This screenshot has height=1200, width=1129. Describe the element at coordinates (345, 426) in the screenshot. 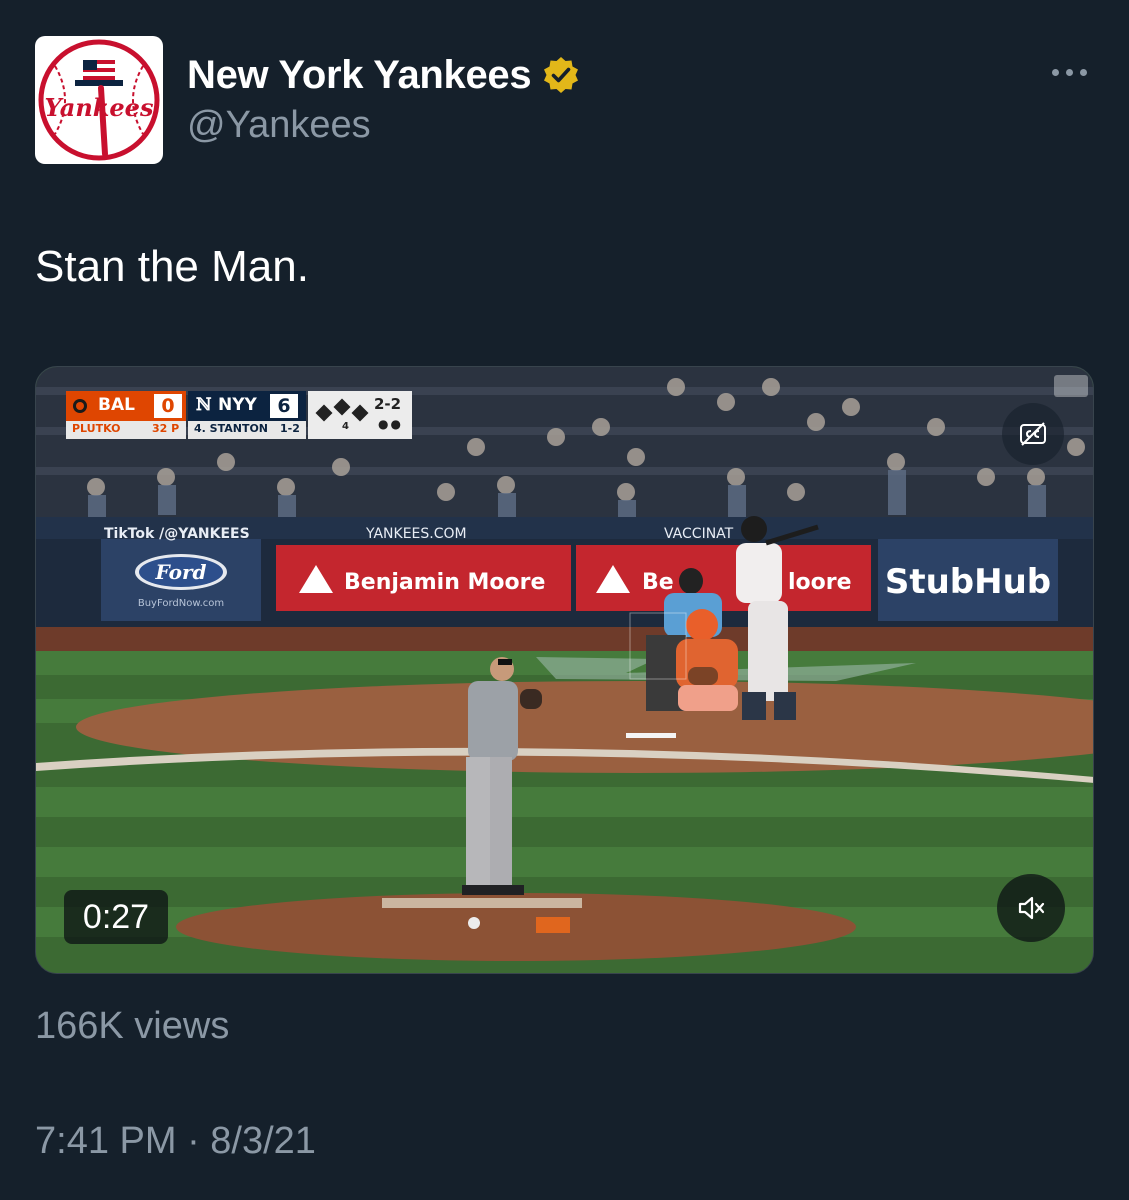

I see `inning: 4` at that location.